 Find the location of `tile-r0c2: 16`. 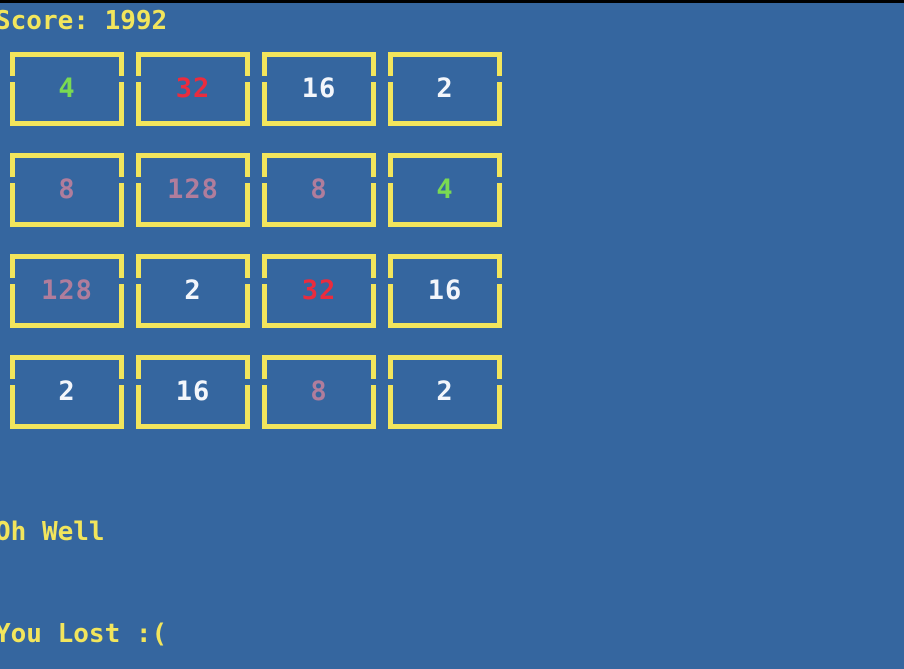

tile-r0c2: 16 is located at coordinates (319, 89).